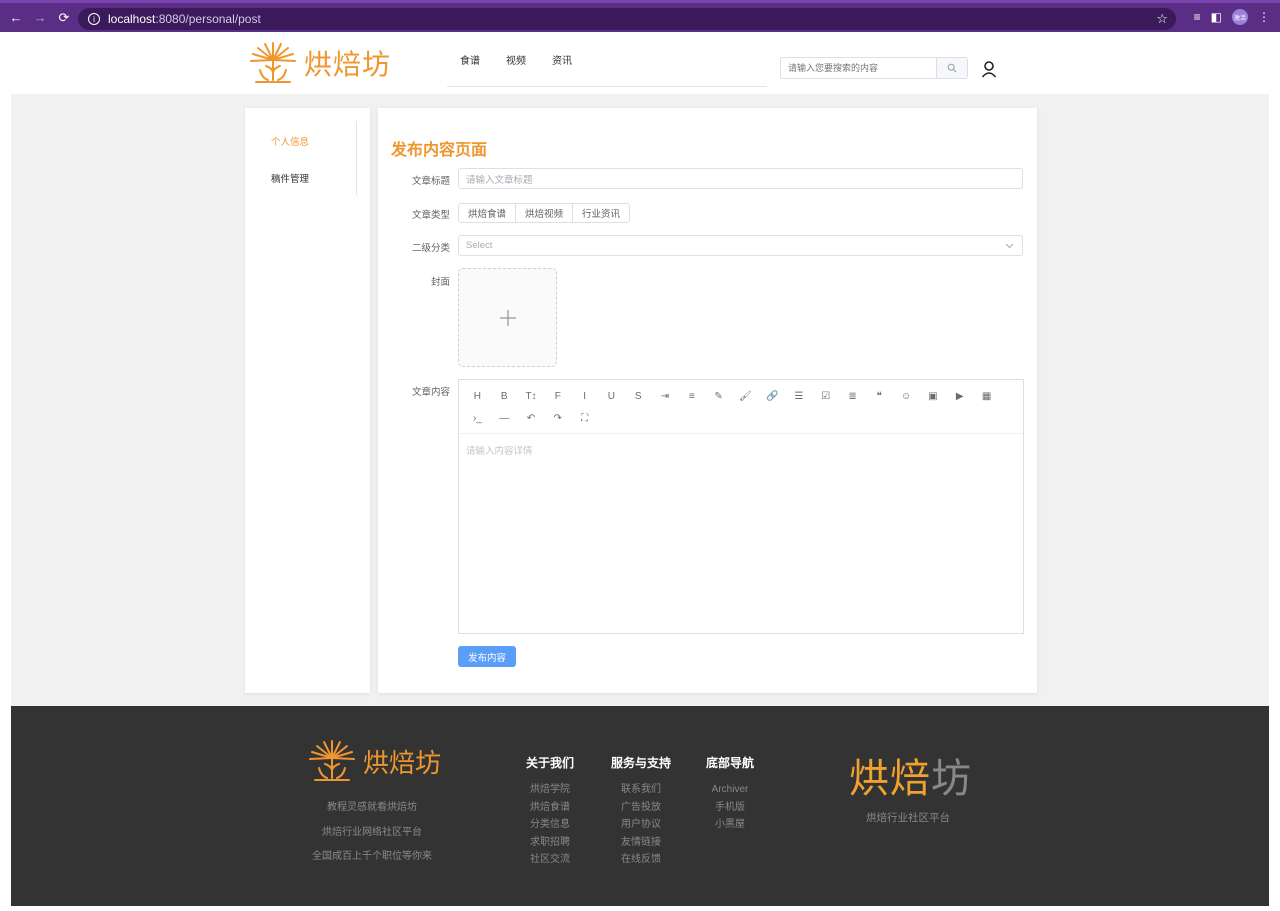 This screenshot has height=911, width=1280. Describe the element at coordinates (550, 843) in the screenshot. I see `footer-link: 求职招聘` at that location.